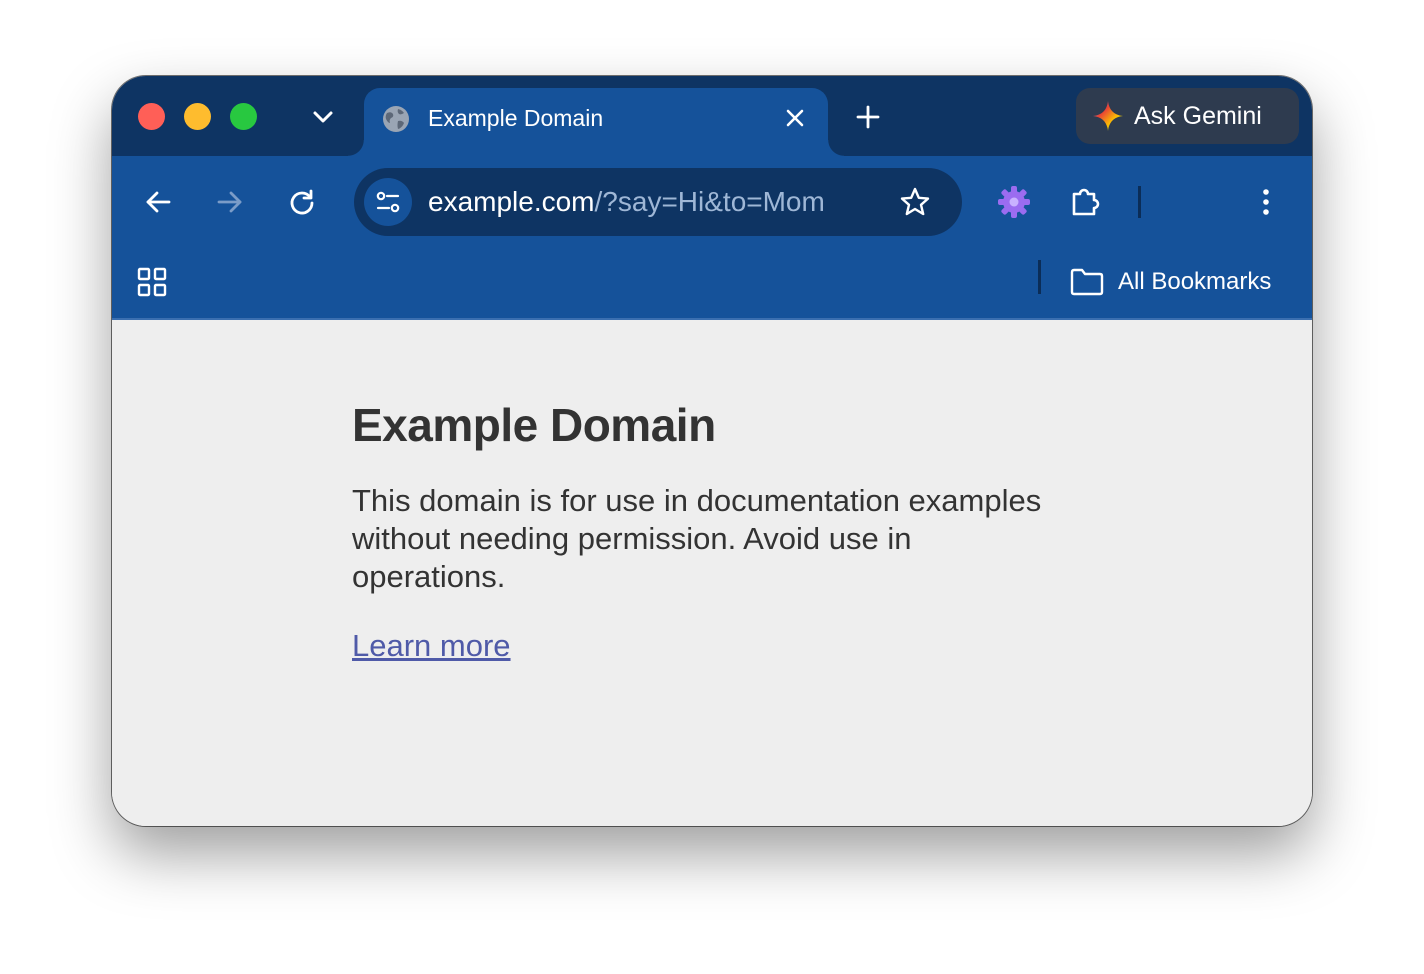  What do you see at coordinates (396, 119) in the screenshot?
I see `globe-icon` at bounding box center [396, 119].